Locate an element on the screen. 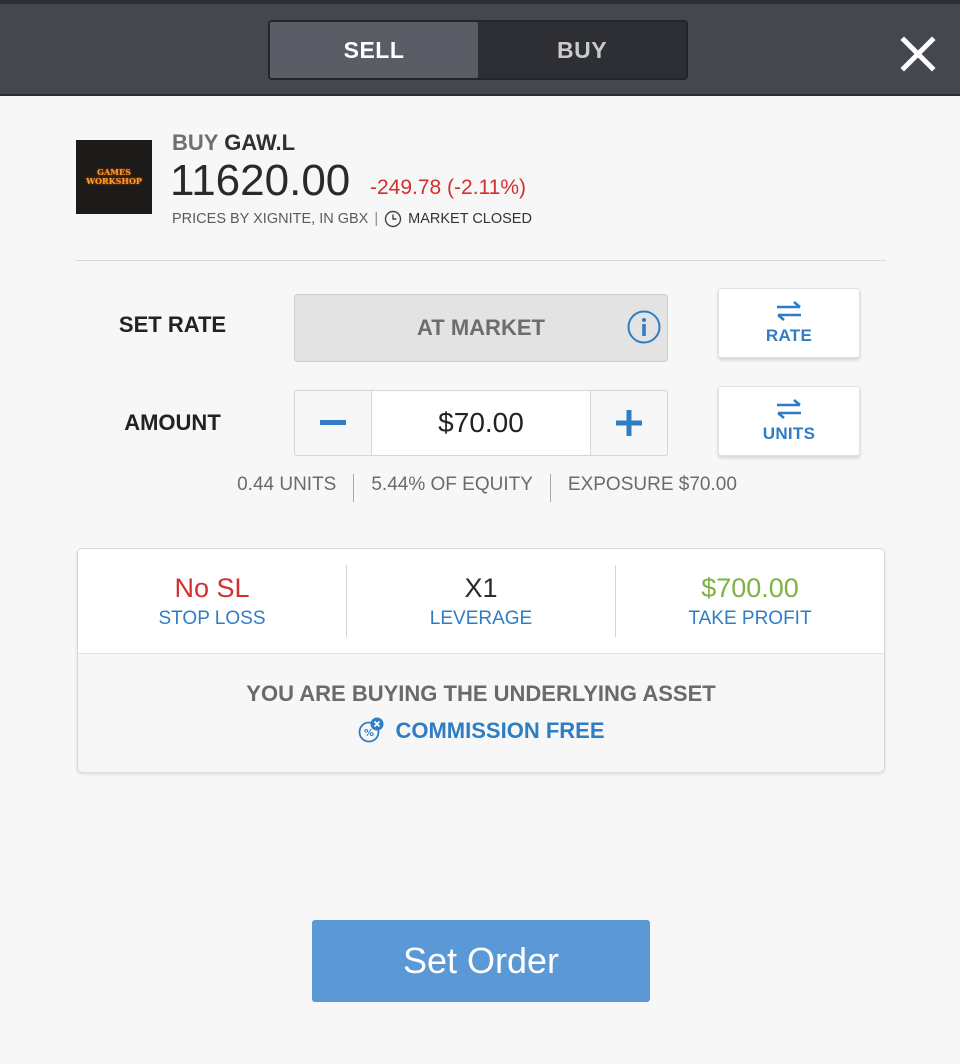 Image resolution: width=960 pixels, height=1064 pixels. equity-stat: 5.44% OF EQUITY is located at coordinates (452, 484).